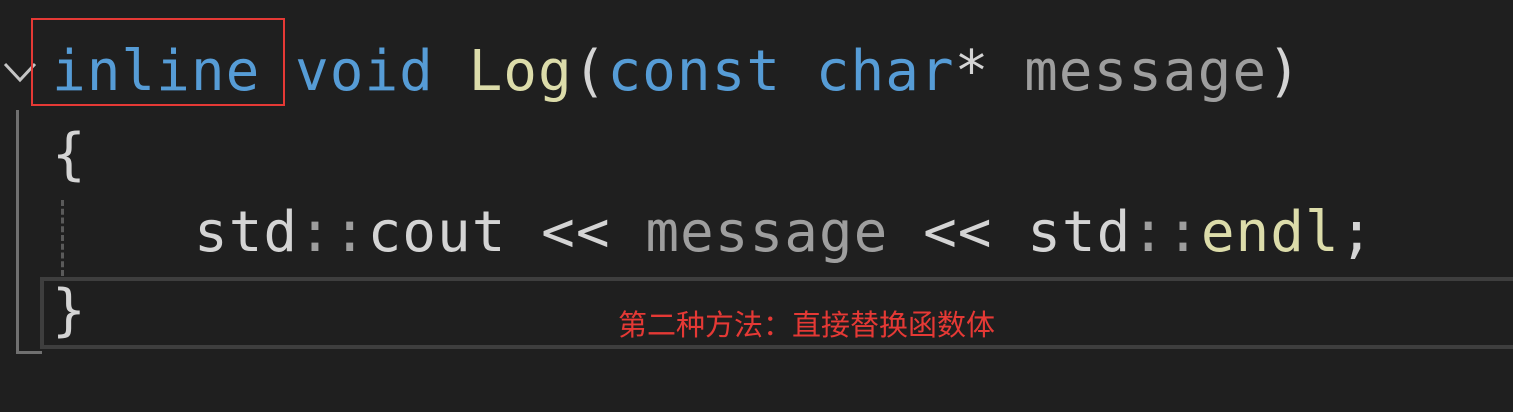 This screenshot has width=1513, height=412. Describe the element at coordinates (520, 71) in the screenshot. I see `function-name: Log` at that location.